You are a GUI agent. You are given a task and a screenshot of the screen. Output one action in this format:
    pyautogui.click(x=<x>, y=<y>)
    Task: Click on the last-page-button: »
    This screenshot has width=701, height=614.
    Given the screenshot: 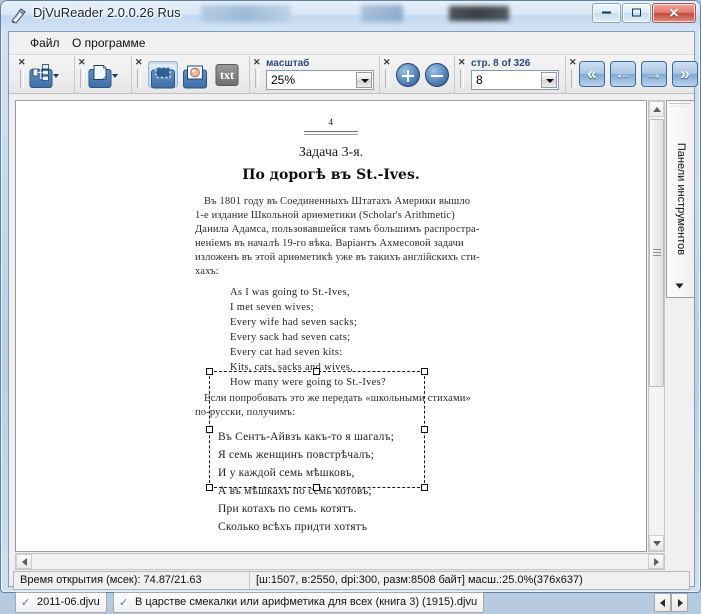 What is the action you would take?
    pyautogui.click(x=685, y=74)
    